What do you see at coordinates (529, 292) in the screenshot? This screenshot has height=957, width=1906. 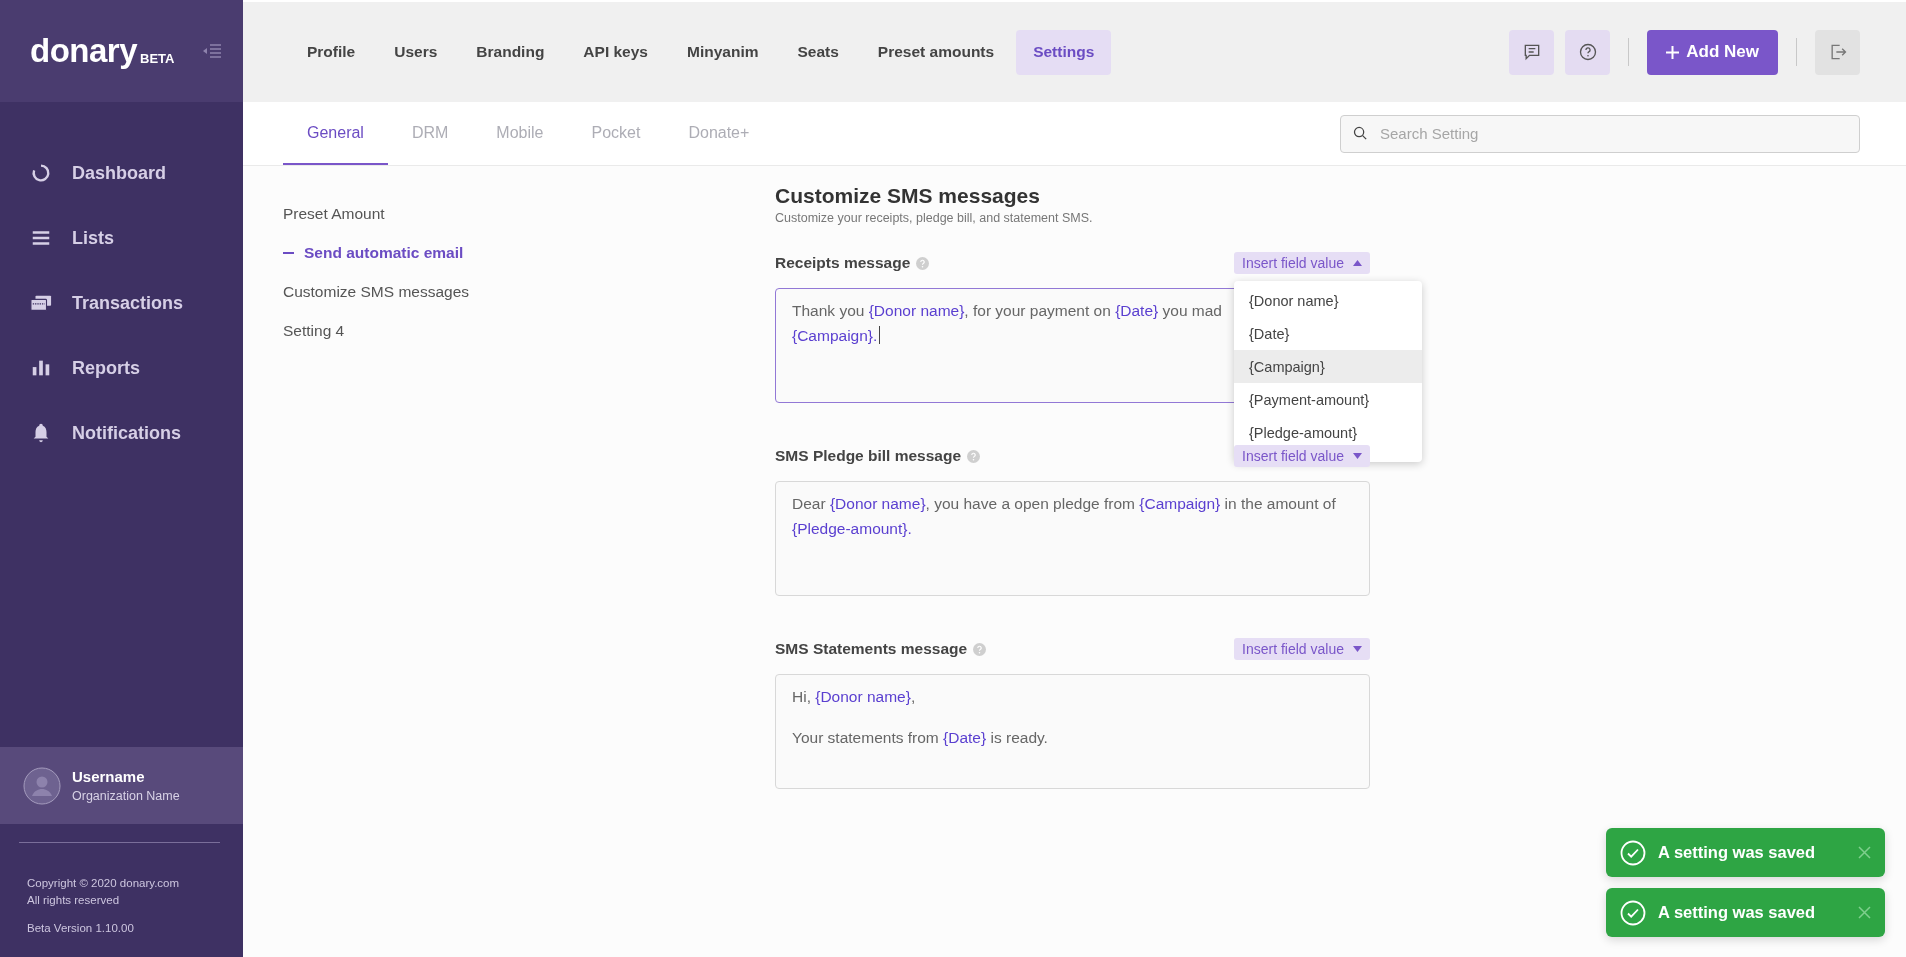 I see `settings-link: Customize SMS messages` at bounding box center [529, 292].